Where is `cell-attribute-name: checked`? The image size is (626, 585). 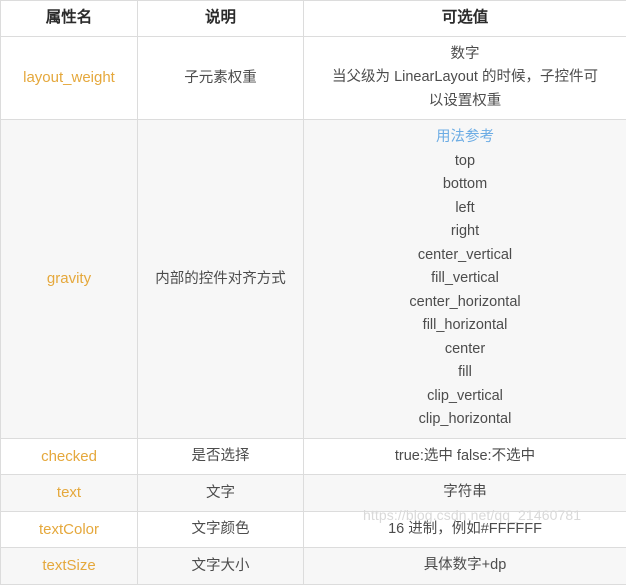
cell-attribute-name: checked is located at coordinates (69, 456).